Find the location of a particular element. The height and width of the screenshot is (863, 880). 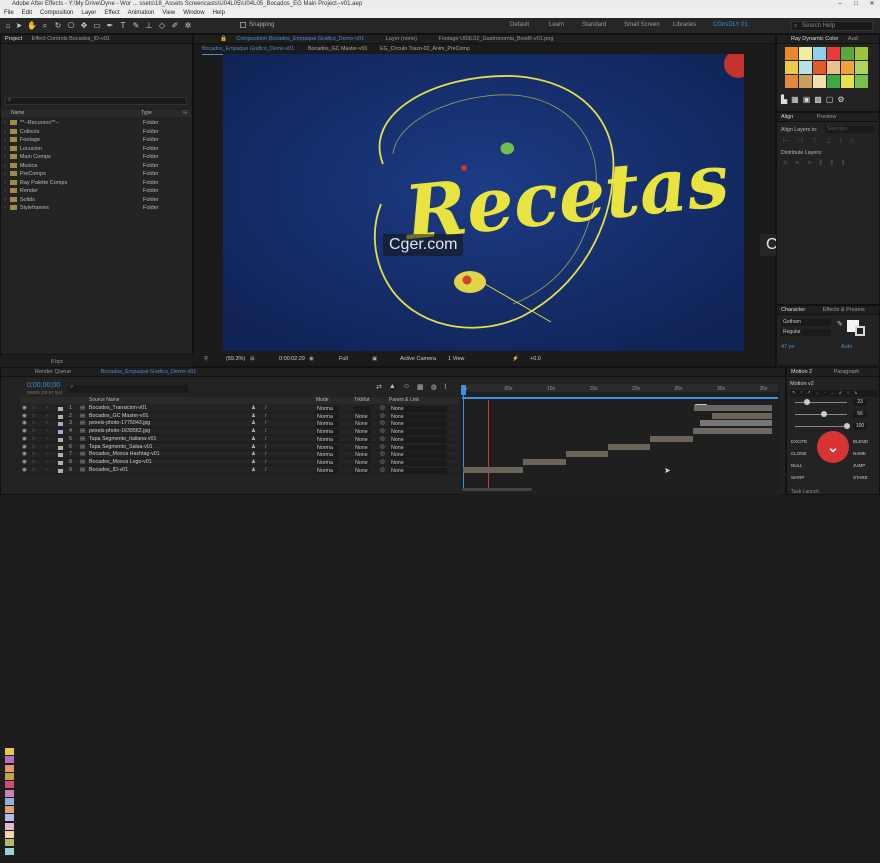

distribute-left-icon: ⦀ is located at coordinates (820, 164).